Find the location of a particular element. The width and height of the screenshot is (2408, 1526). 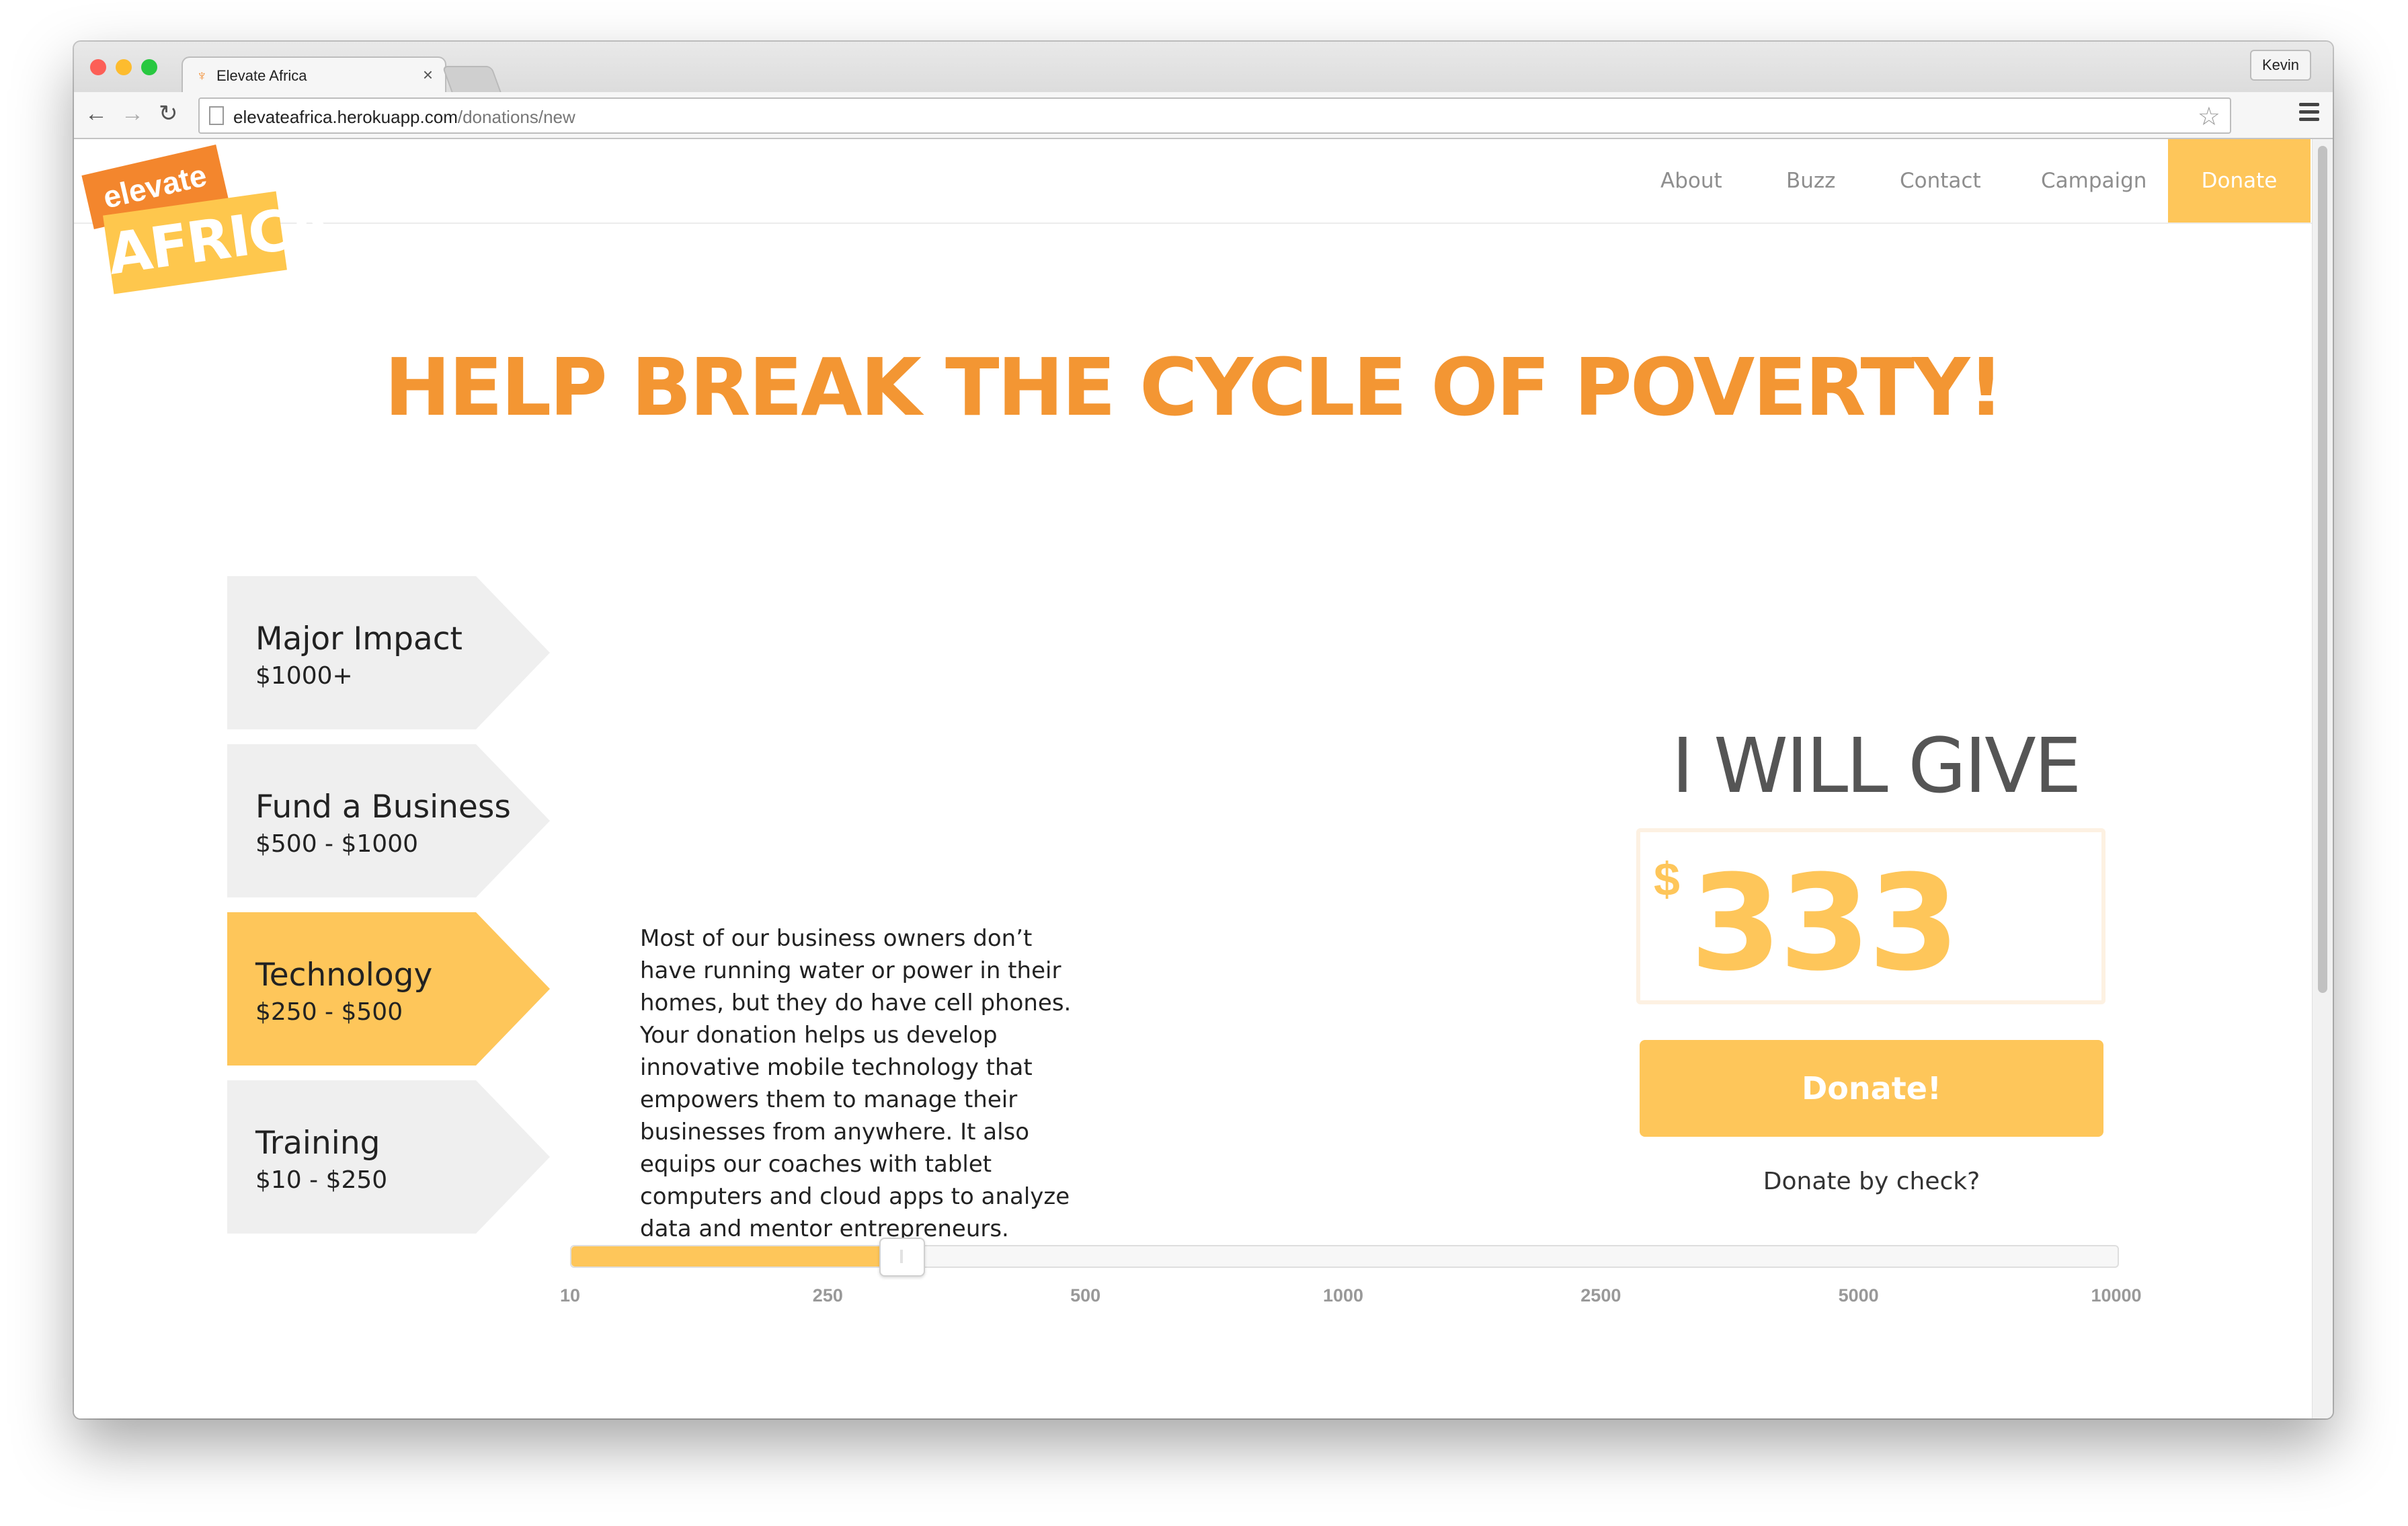

tab-title: Elevate Africa is located at coordinates (261, 75).